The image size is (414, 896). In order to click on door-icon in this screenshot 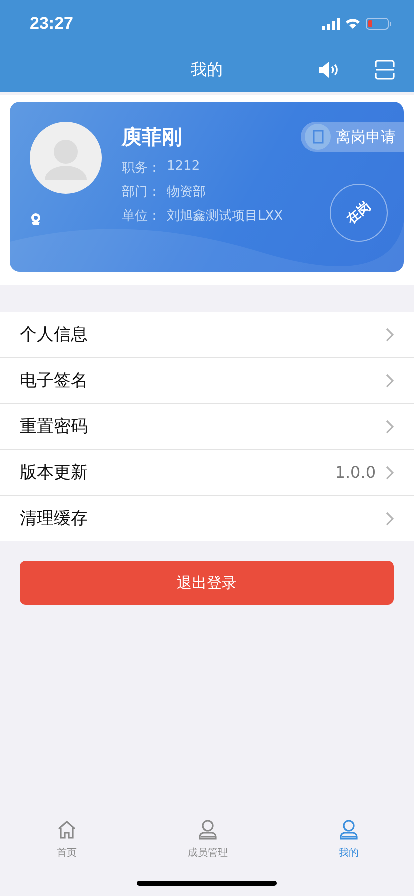, I will do `click(318, 137)`.